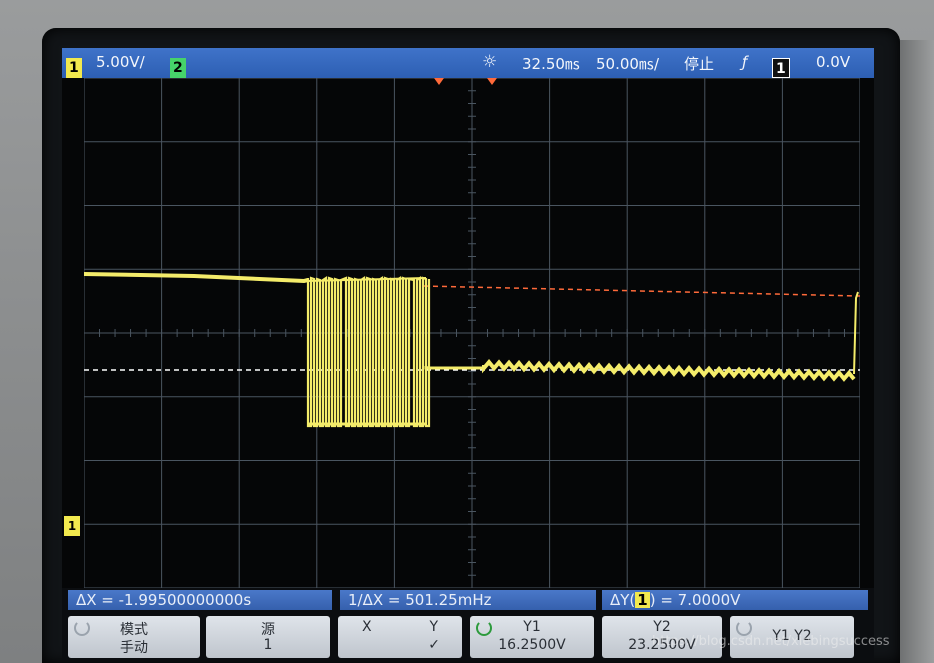  Describe the element at coordinates (642, 600) in the screenshot. I see `delta-y-channel: 1` at that location.